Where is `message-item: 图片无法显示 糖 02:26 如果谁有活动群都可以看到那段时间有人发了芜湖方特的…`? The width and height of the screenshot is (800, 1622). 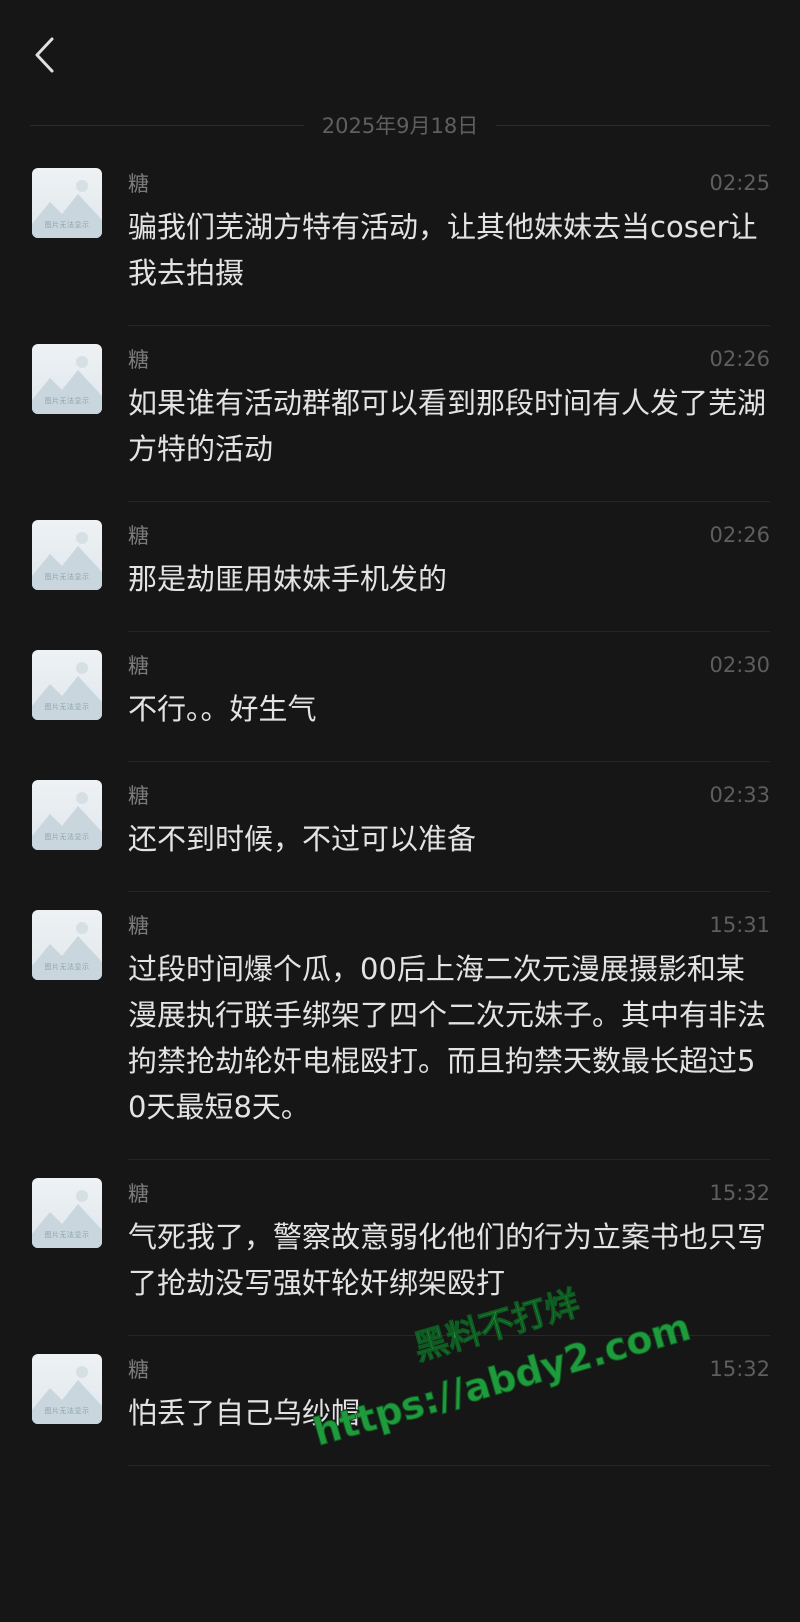 message-item: 图片无法显示 糖 02:26 如果谁有活动群都可以看到那段时间有人发了芜湖方特的… is located at coordinates (400, 414).